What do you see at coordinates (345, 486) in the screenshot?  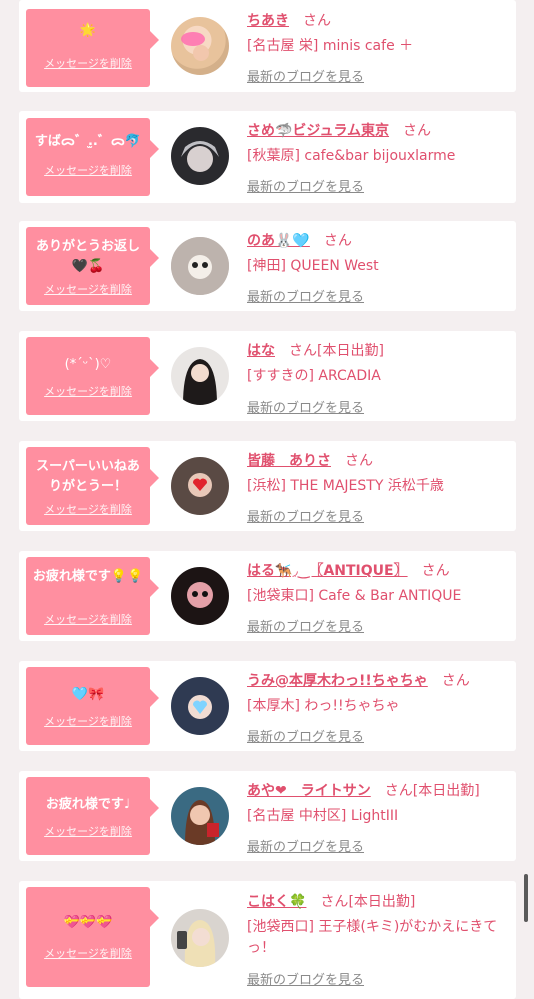 I see `shop-name: [浜松] THE MAJESTY 浜松千歳` at bounding box center [345, 486].